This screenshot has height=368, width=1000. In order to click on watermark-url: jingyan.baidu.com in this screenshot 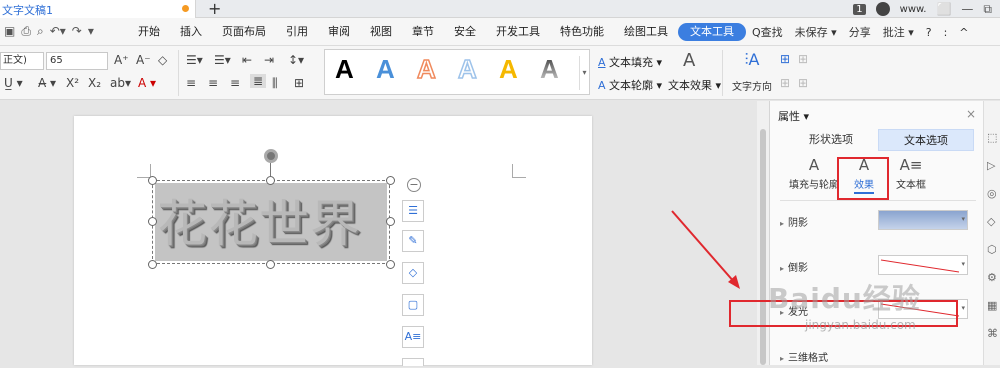, I will do `click(860, 325)`.